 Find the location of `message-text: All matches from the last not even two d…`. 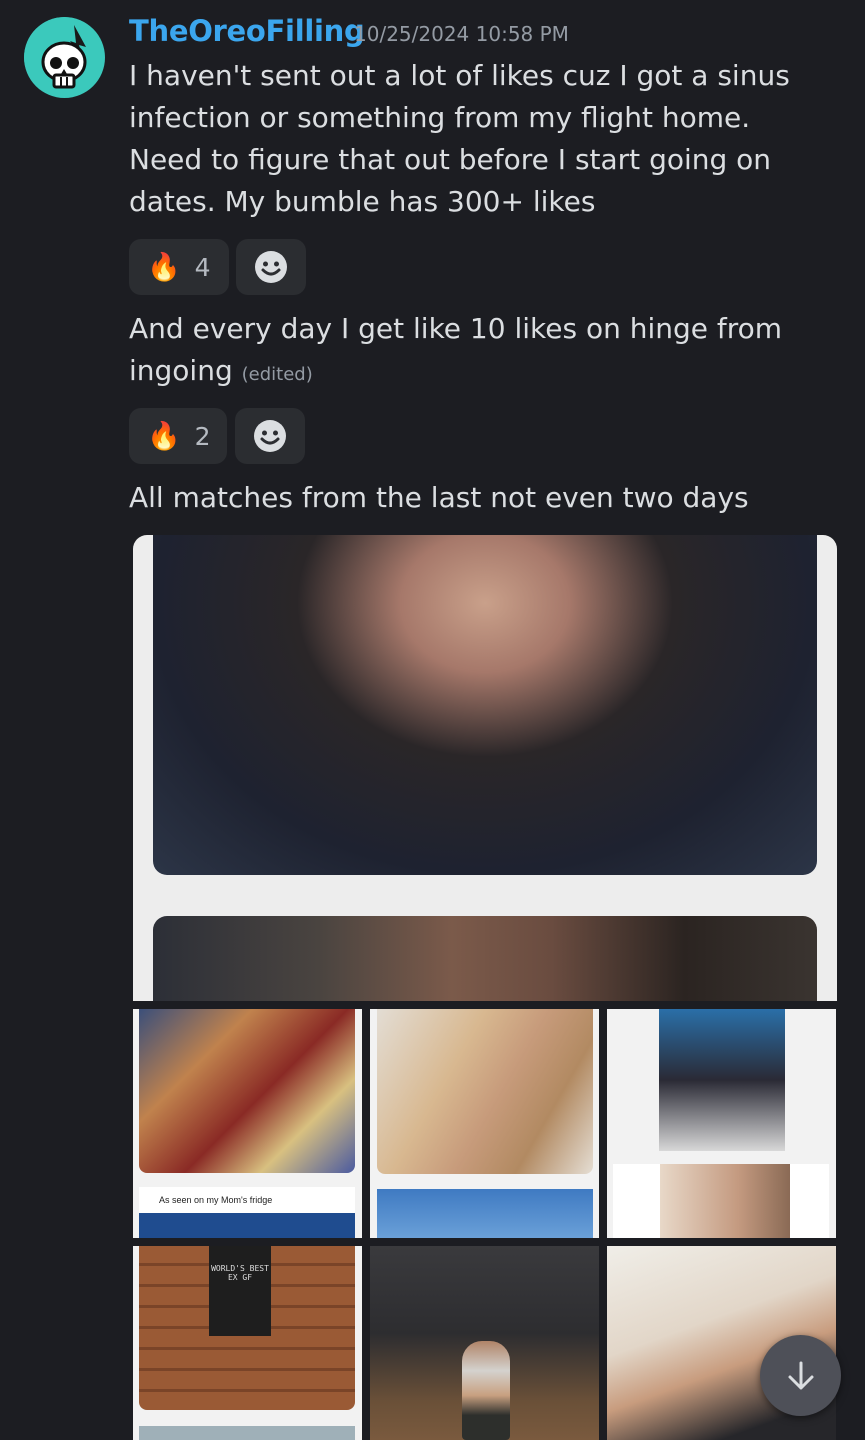

message-text: All matches from the last not even two d… is located at coordinates (439, 497).